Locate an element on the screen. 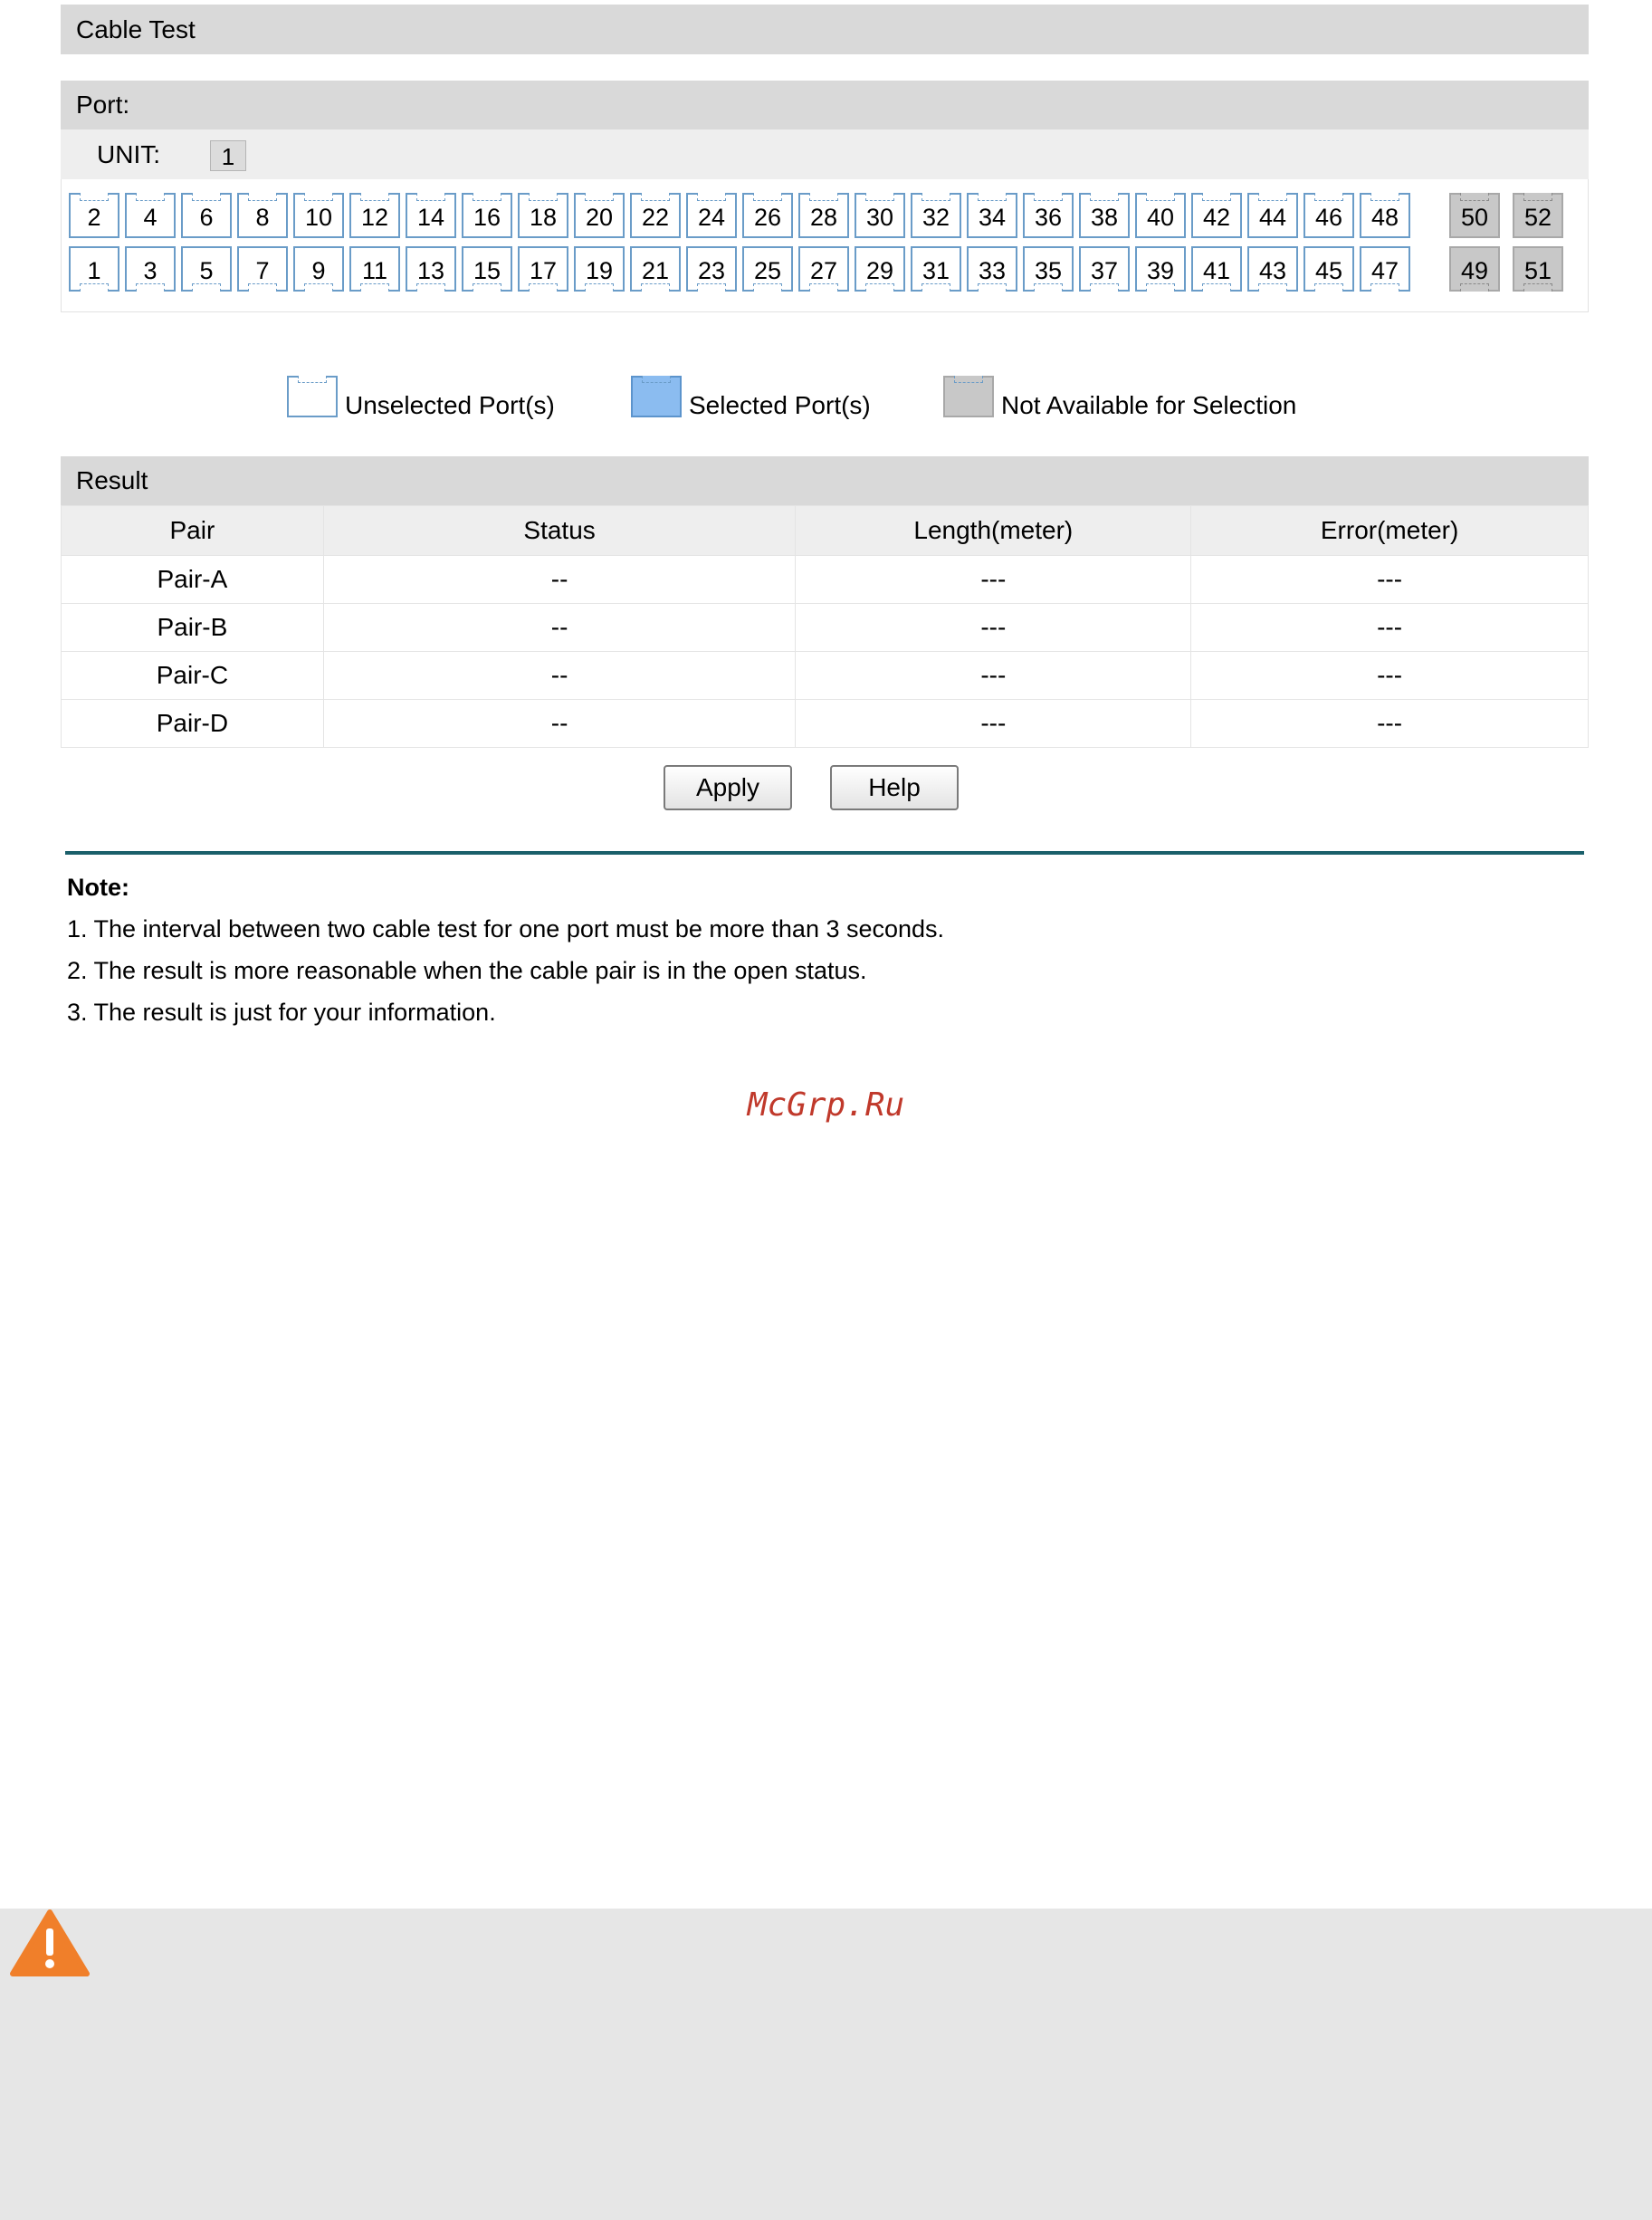 The height and width of the screenshot is (2220, 1652). port-label: 40 is located at coordinates (1160, 217).